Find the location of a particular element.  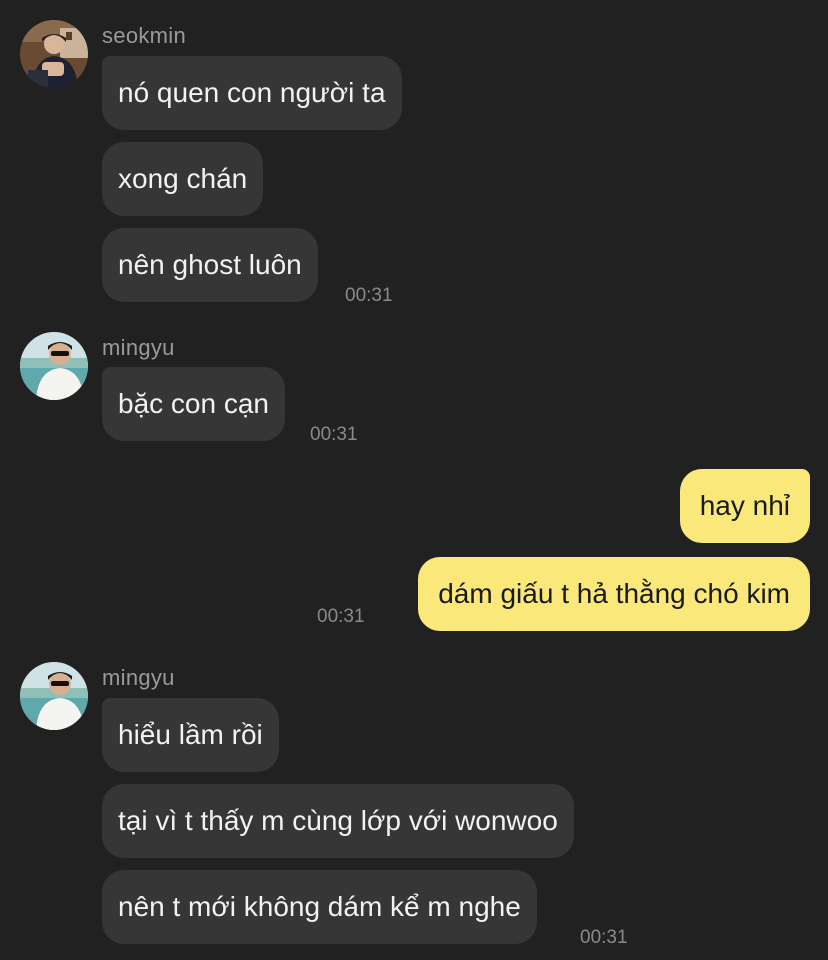

message-bubble: xong chán is located at coordinates (183, 179).